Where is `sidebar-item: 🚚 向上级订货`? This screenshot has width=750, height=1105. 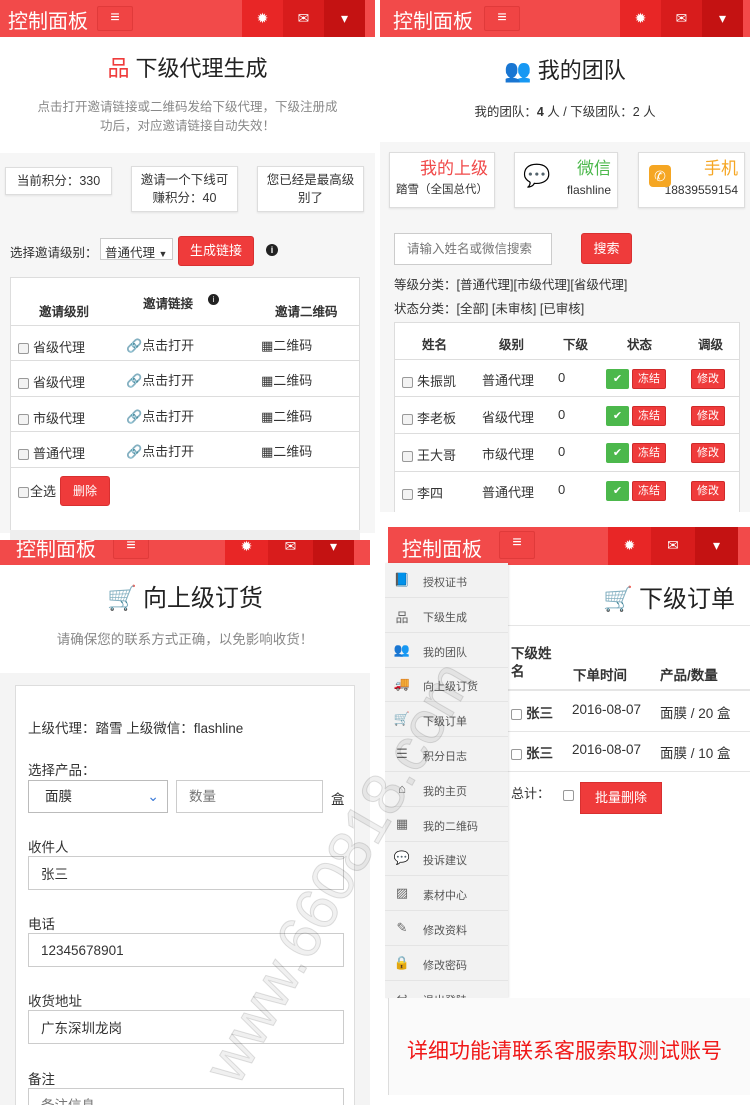
sidebar-item: 🚚 向上级订货 is located at coordinates (446, 685).